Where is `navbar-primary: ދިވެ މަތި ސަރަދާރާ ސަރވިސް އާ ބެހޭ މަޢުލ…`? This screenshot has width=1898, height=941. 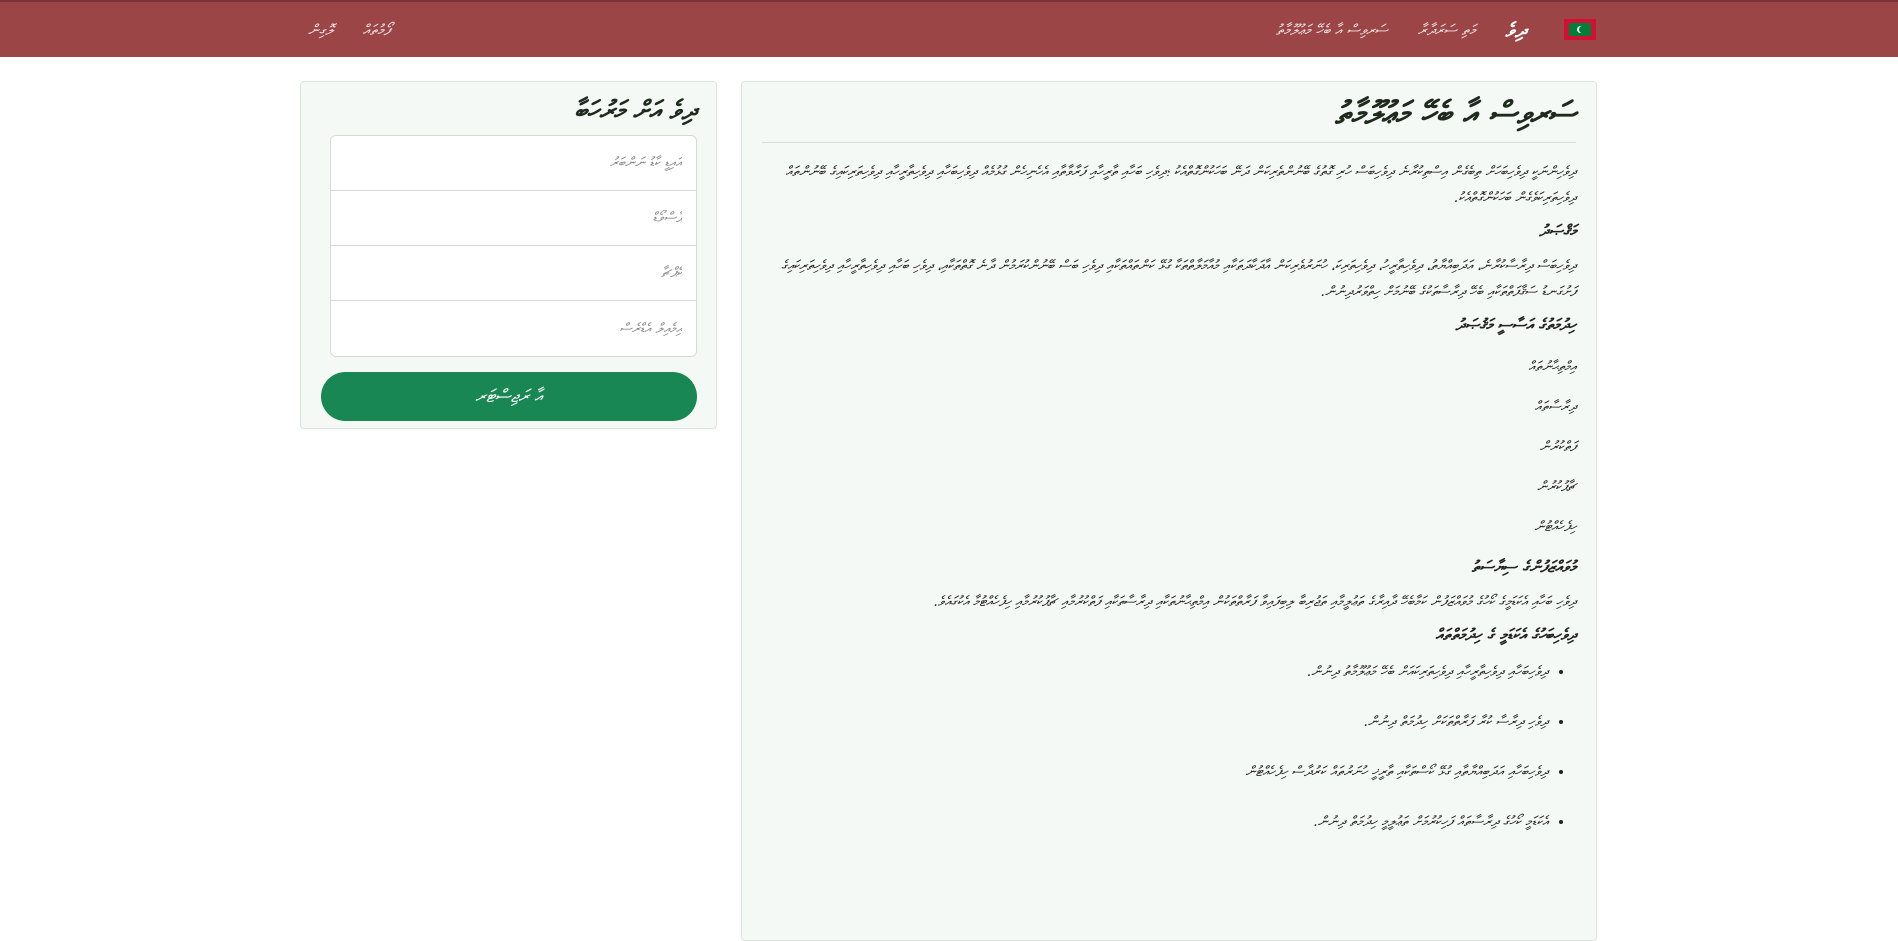
navbar-primary: ދިވެ މަތި ސަރަދާރާ ސަރވިސް އާ ބެހޭ މަޢުލ… is located at coordinates (1436, 29).